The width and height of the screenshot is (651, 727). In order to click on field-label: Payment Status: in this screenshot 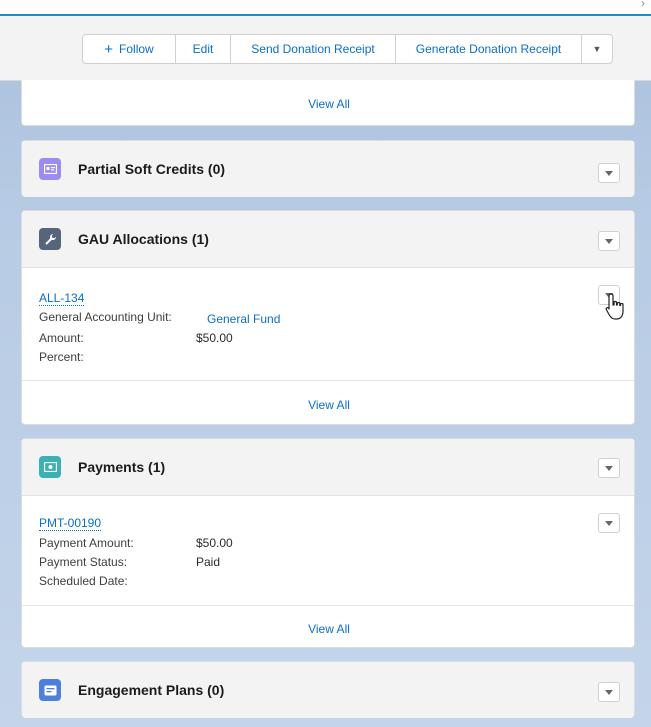, I will do `click(83, 562)`.